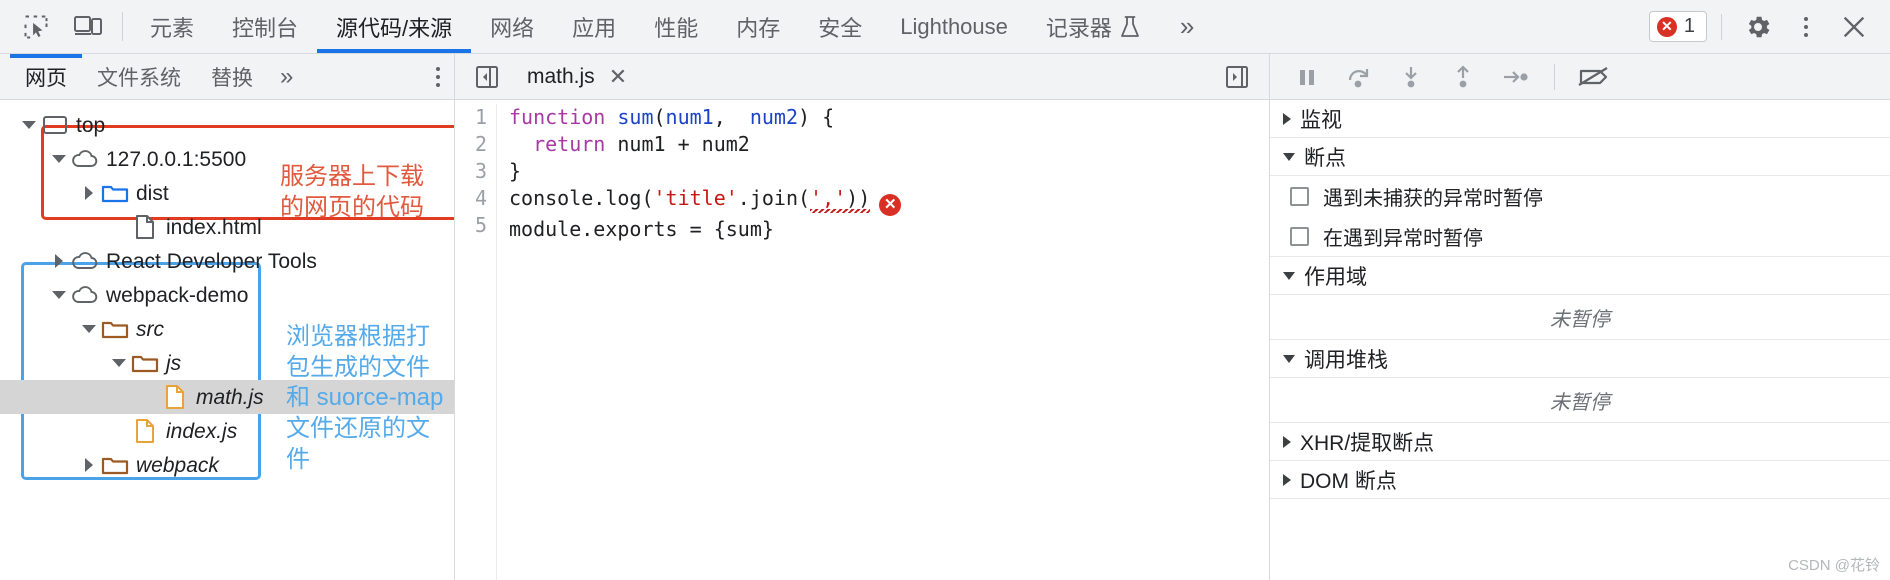 Image resolution: width=1890 pixels, height=580 pixels. What do you see at coordinates (1348, 481) in the screenshot?
I see `section-title: DOM 断点` at bounding box center [1348, 481].